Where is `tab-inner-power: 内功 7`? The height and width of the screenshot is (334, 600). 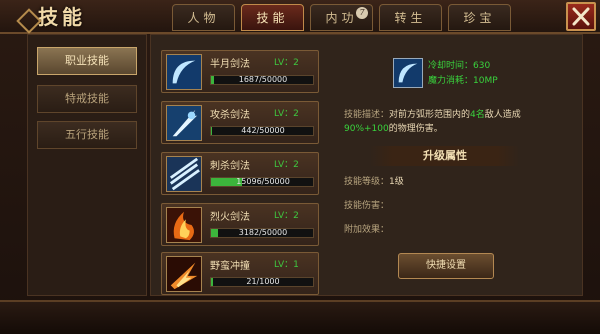 tab-inner-power: 内功 7 is located at coordinates (341, 17).